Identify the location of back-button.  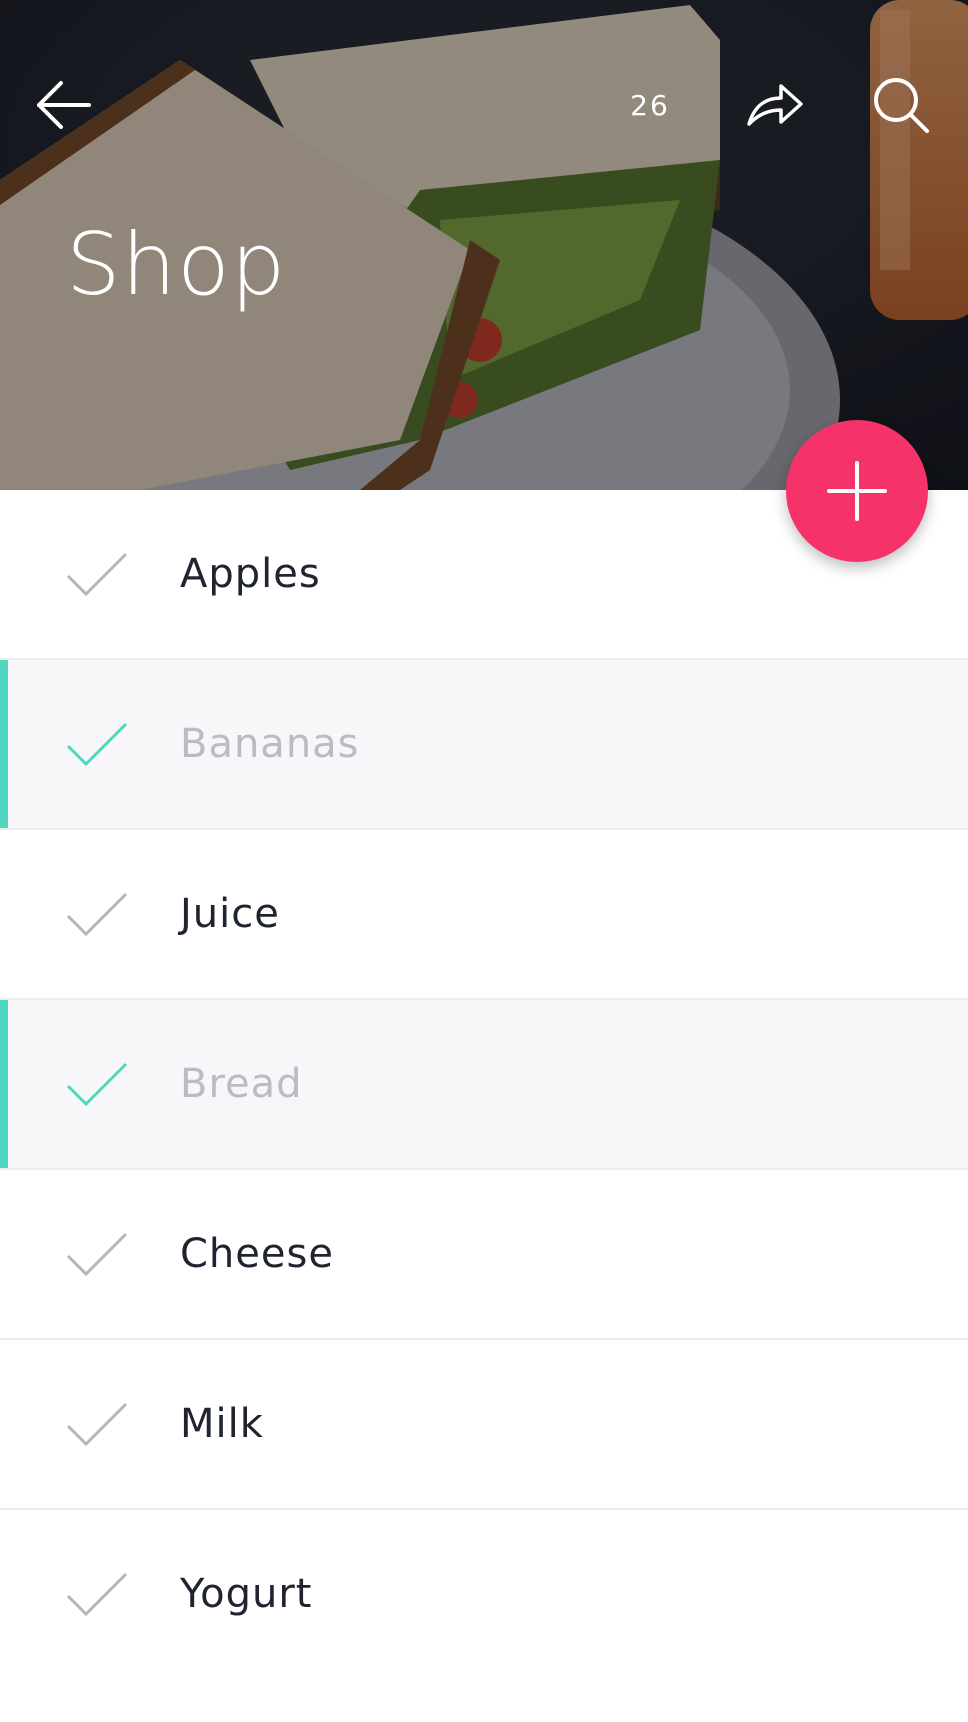
(63, 105).